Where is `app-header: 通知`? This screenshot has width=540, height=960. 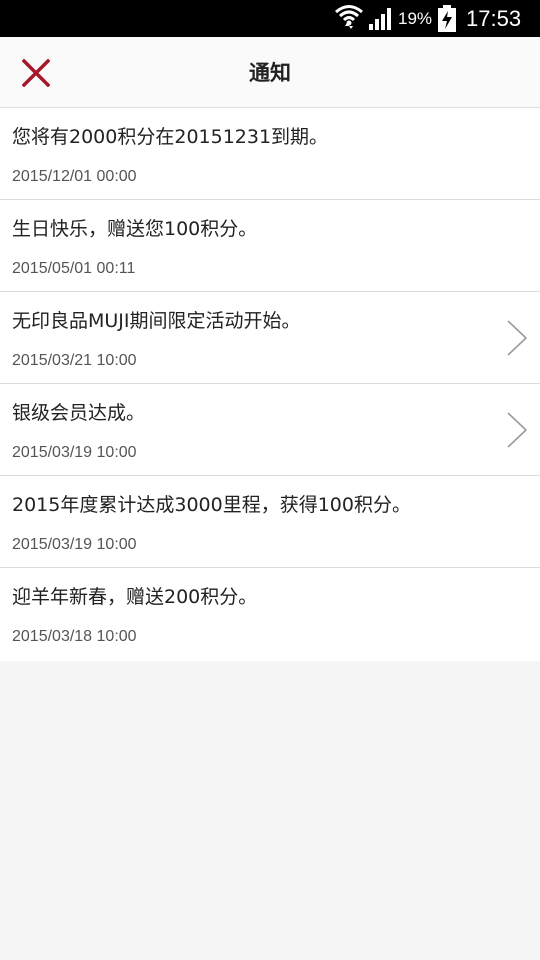
app-header: 通知 is located at coordinates (270, 72).